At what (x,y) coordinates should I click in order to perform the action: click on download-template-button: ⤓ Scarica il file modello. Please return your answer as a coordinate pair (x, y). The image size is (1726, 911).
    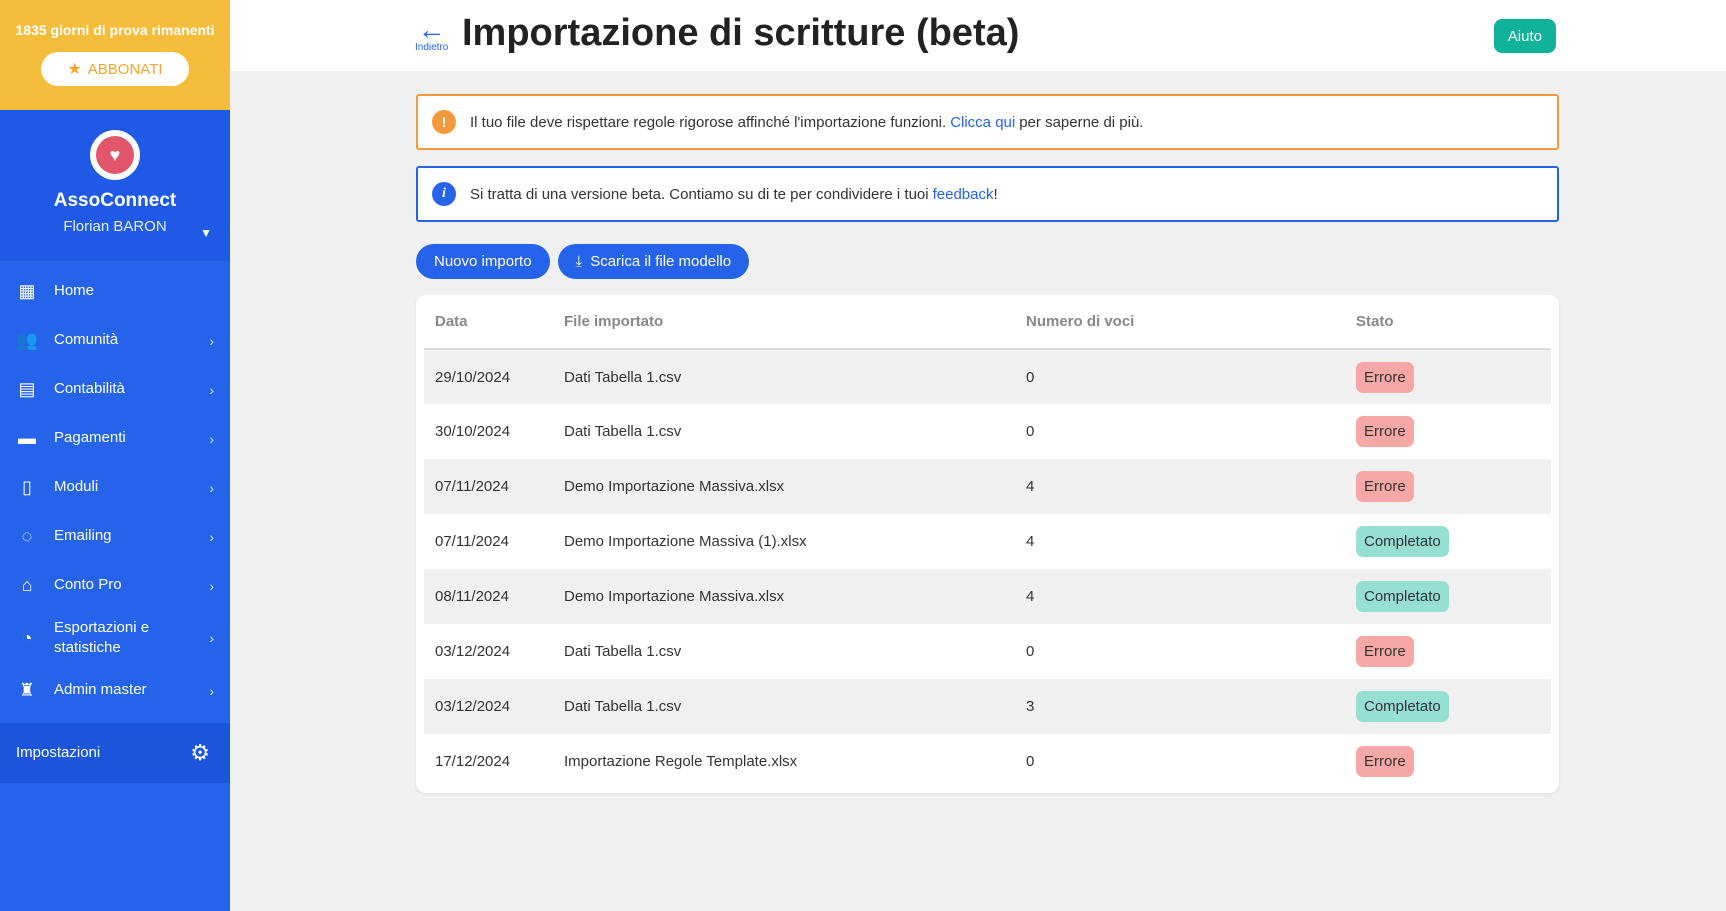
    Looking at the image, I should click on (653, 261).